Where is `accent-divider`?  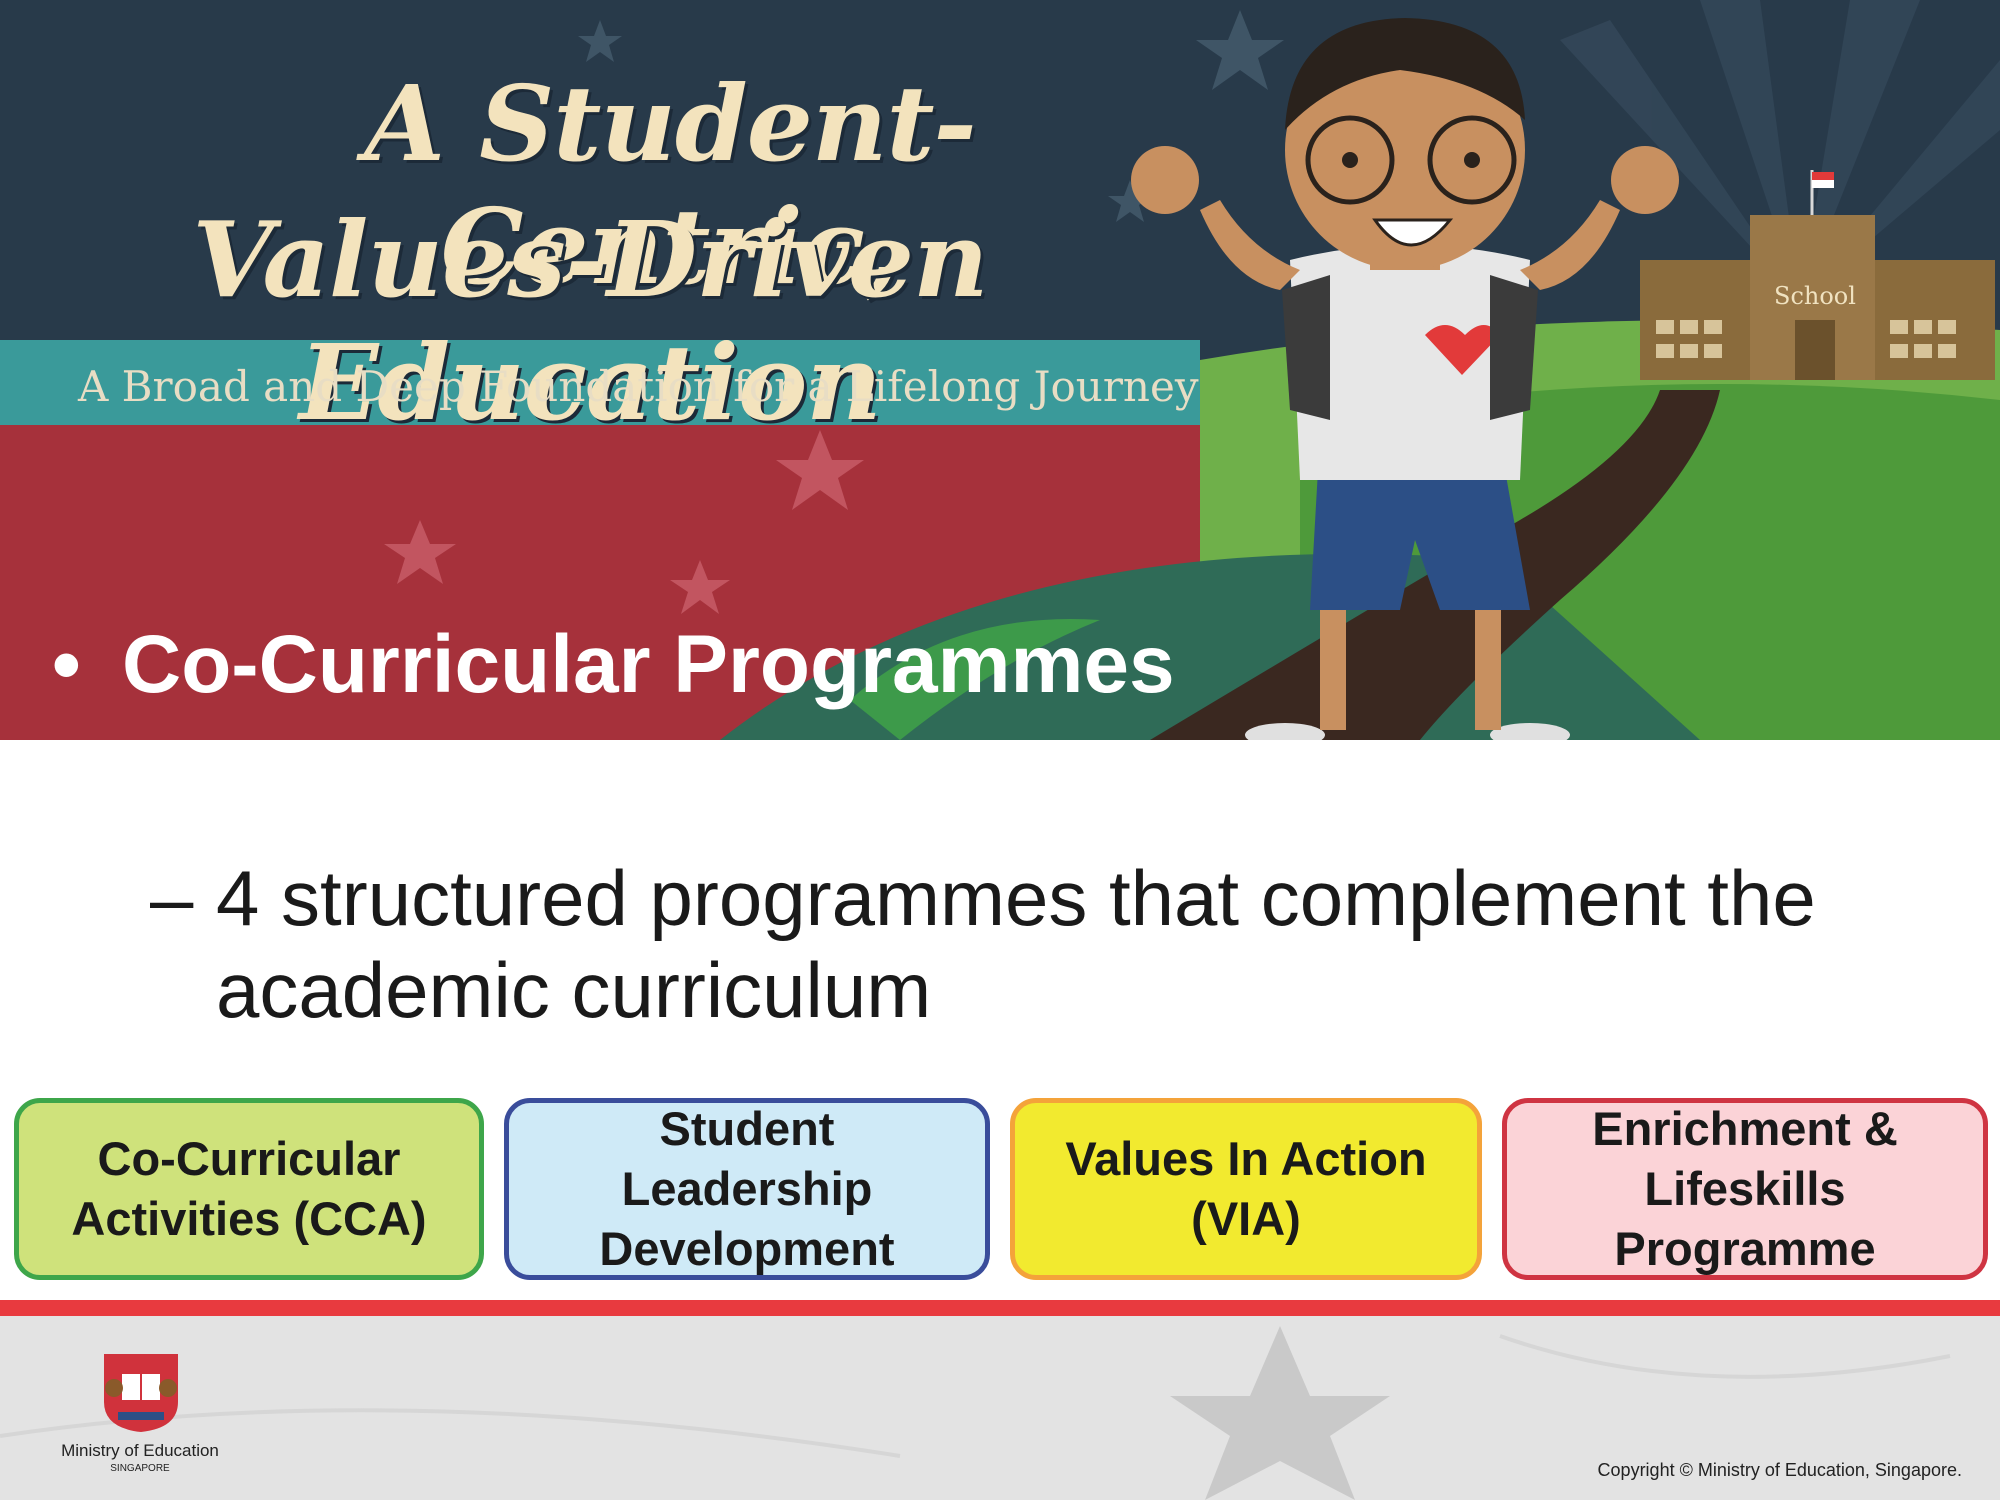 accent-divider is located at coordinates (1000, 1308).